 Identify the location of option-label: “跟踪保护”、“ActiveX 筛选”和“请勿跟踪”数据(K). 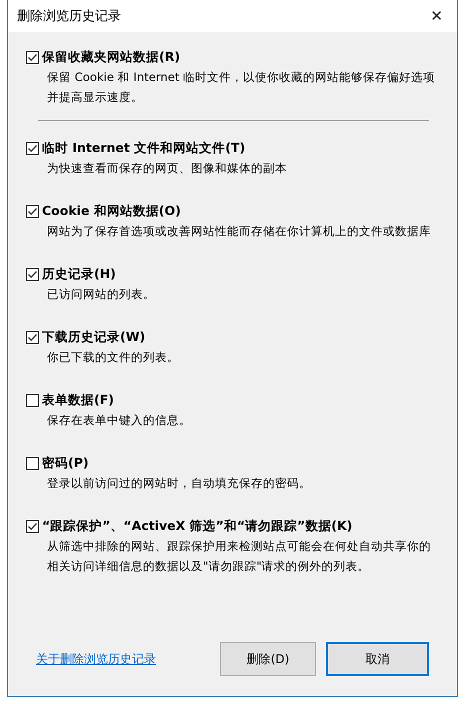
(197, 526).